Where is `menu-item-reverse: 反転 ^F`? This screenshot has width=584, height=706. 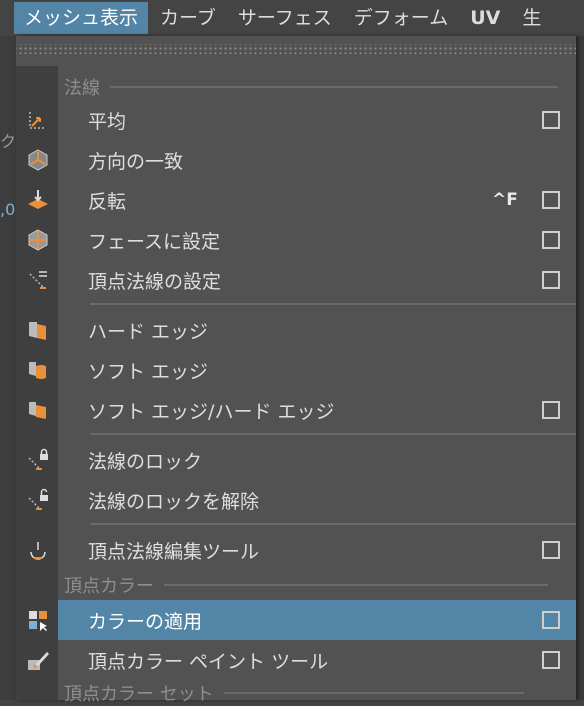 menu-item-reverse: 反転 ^F is located at coordinates (296, 200).